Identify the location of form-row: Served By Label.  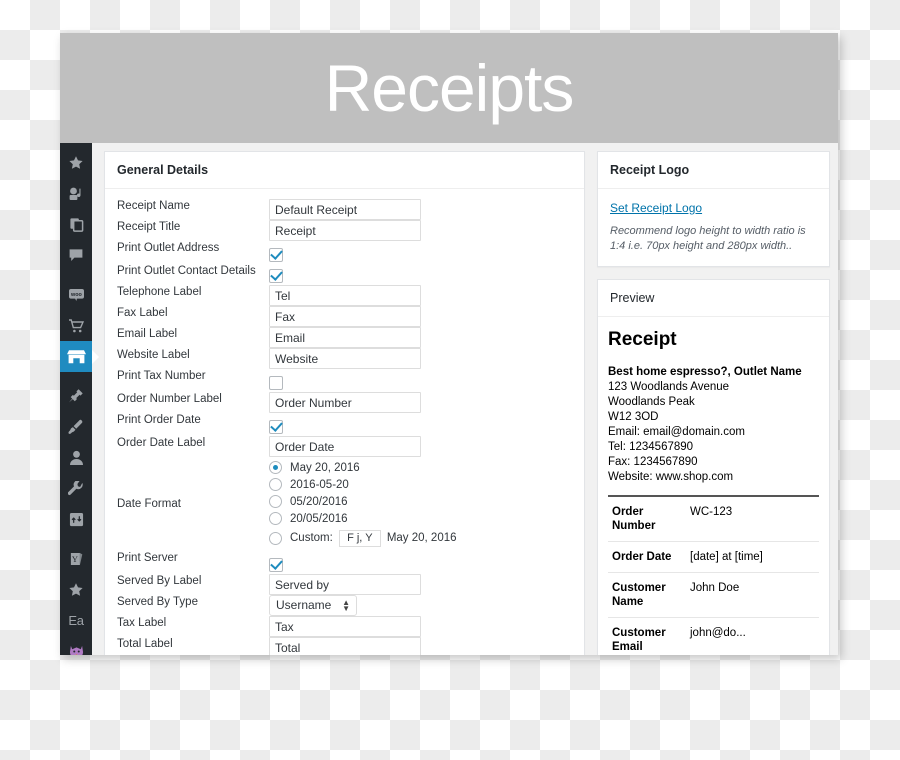
(344, 584).